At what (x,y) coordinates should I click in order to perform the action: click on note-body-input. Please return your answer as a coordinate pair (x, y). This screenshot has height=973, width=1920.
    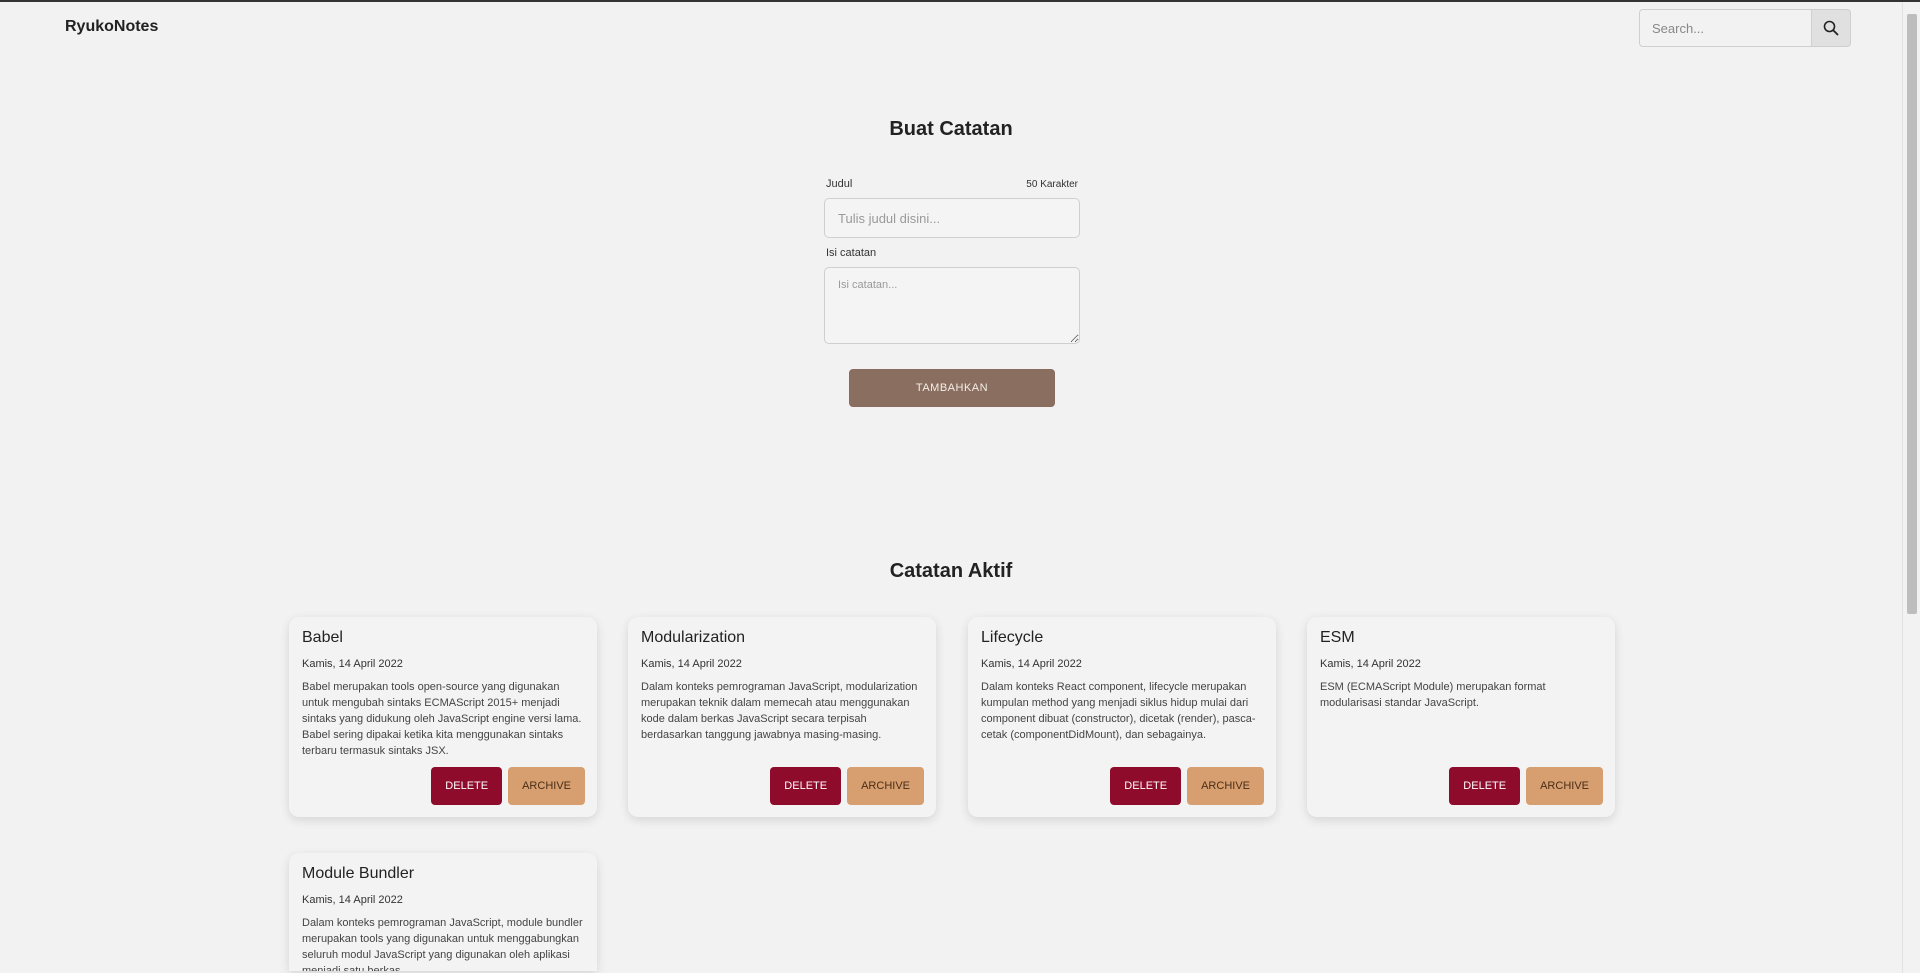
    Looking at the image, I should click on (952, 305).